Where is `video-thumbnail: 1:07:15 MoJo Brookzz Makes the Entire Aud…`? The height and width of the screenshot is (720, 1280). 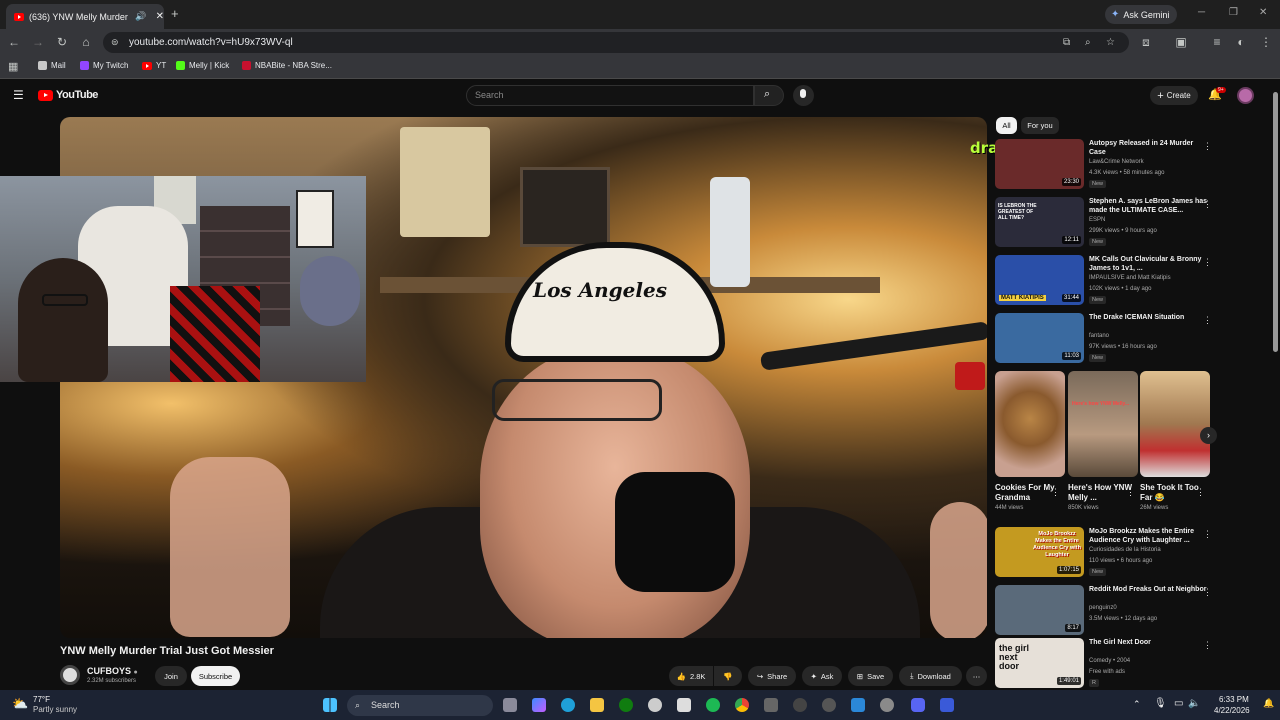
video-thumbnail: 1:07:15 MoJo Brookzz Makes the Entire Aud… is located at coordinates (1039, 552).